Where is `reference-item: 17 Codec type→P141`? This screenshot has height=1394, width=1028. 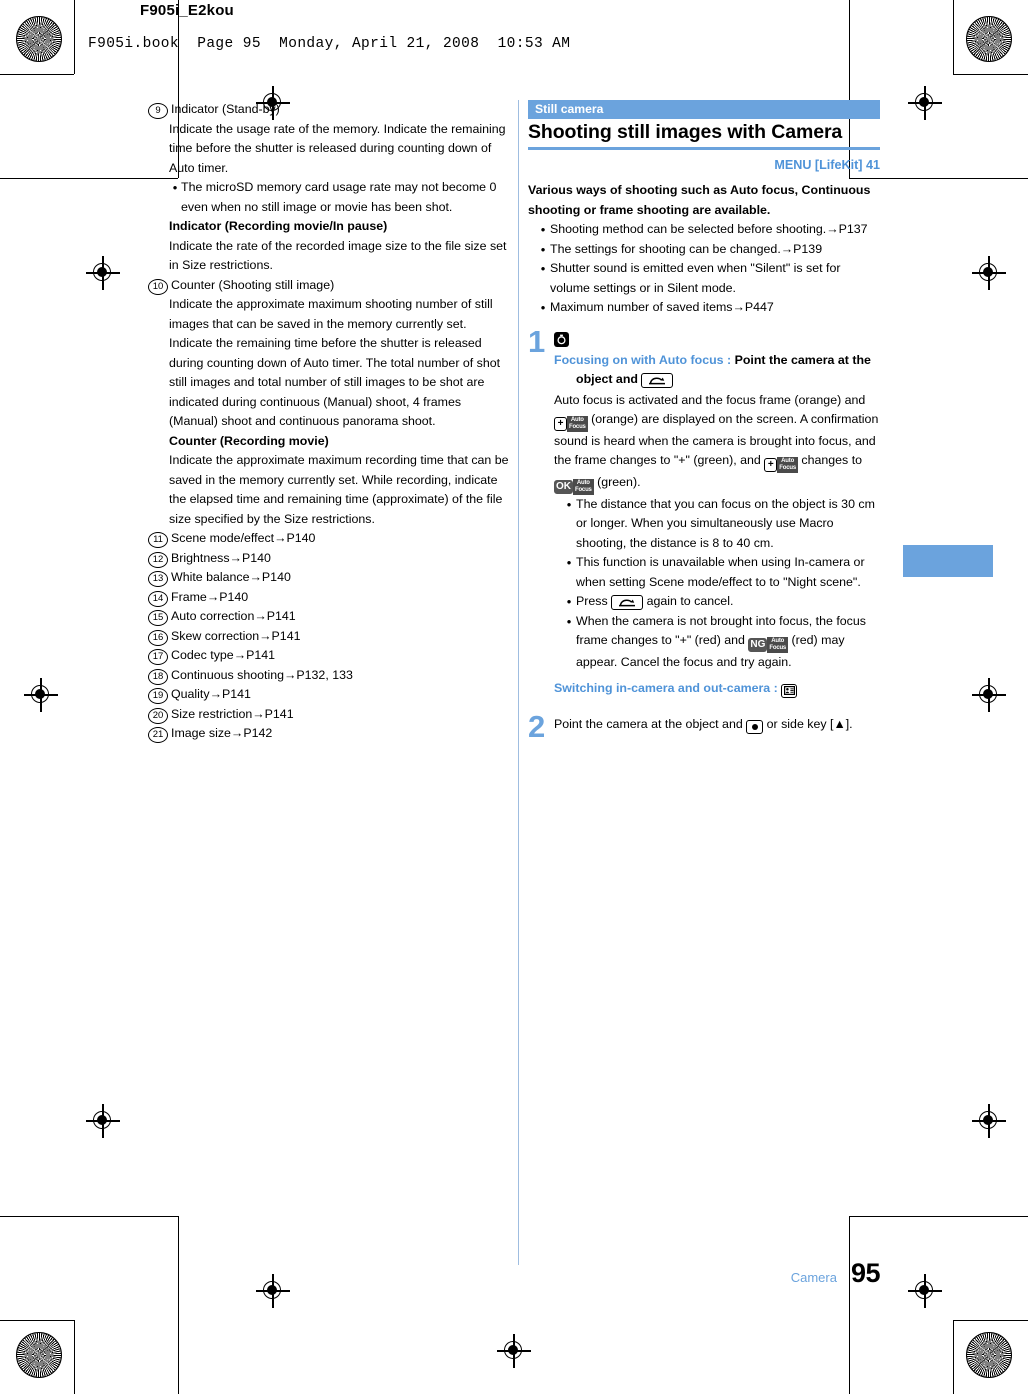
reference-item: 17 Codec type→P141 is located at coordinates (329, 656).